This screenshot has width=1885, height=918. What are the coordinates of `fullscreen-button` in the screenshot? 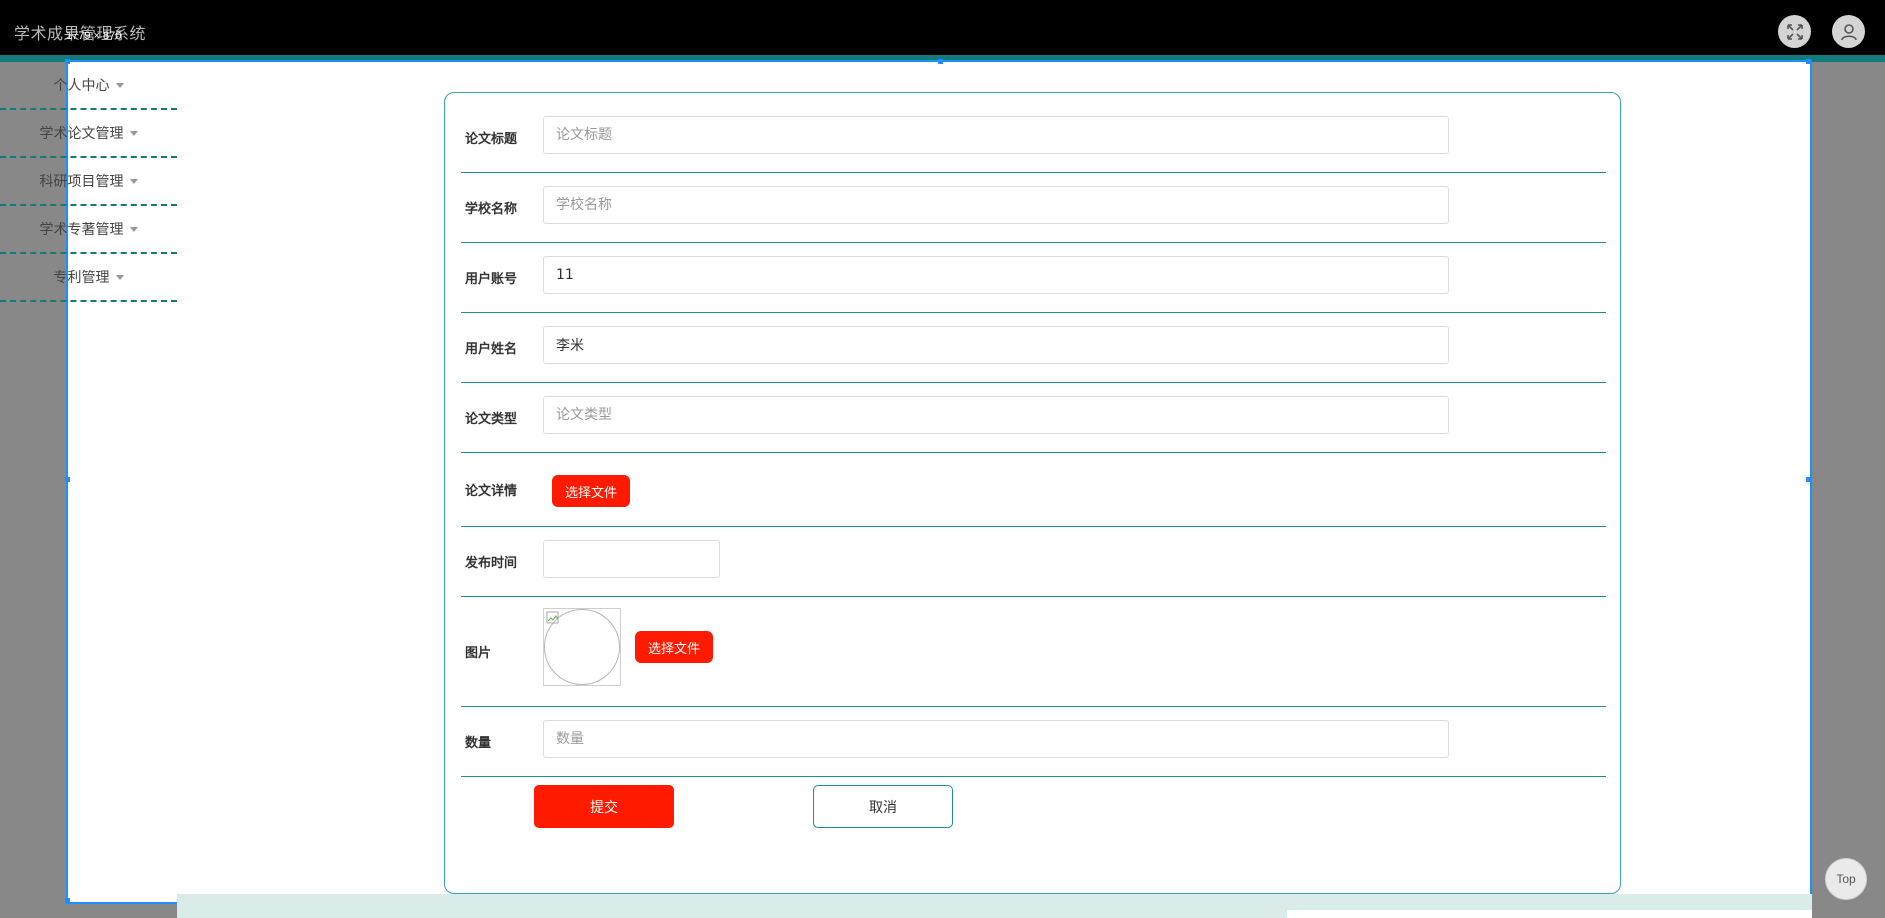 It's located at (1794, 31).